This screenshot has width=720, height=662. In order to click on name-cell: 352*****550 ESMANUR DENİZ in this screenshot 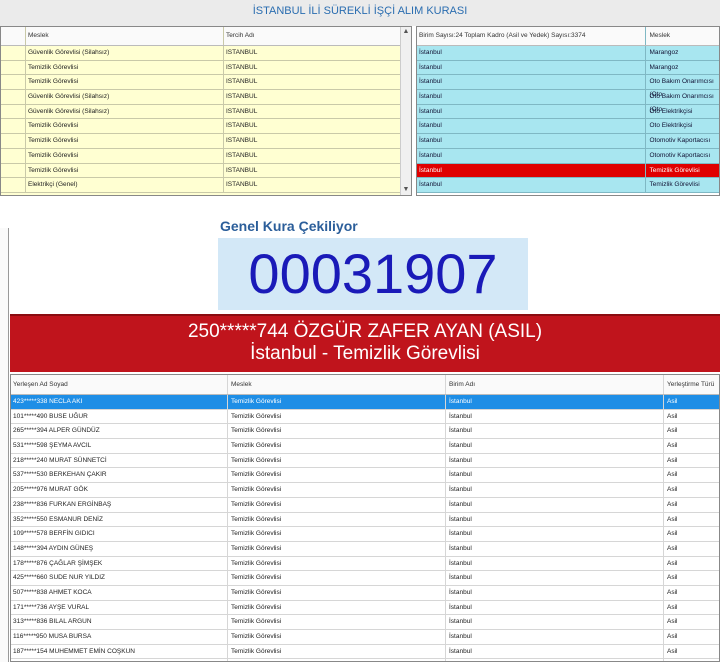, I will do `click(119, 519)`.